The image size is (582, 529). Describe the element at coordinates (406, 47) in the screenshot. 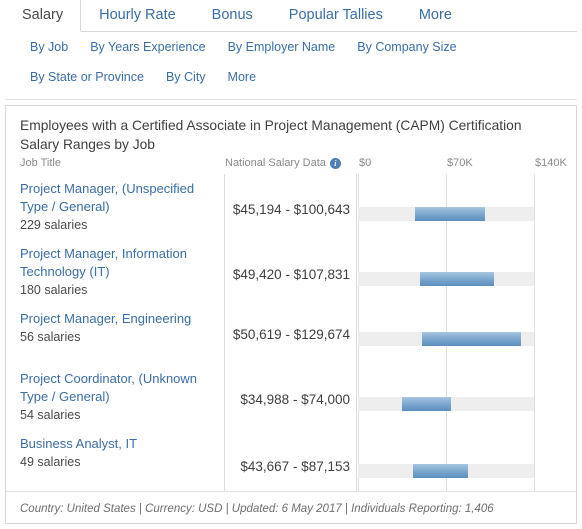

I see `subnav-by-company-size: By Company Size` at that location.